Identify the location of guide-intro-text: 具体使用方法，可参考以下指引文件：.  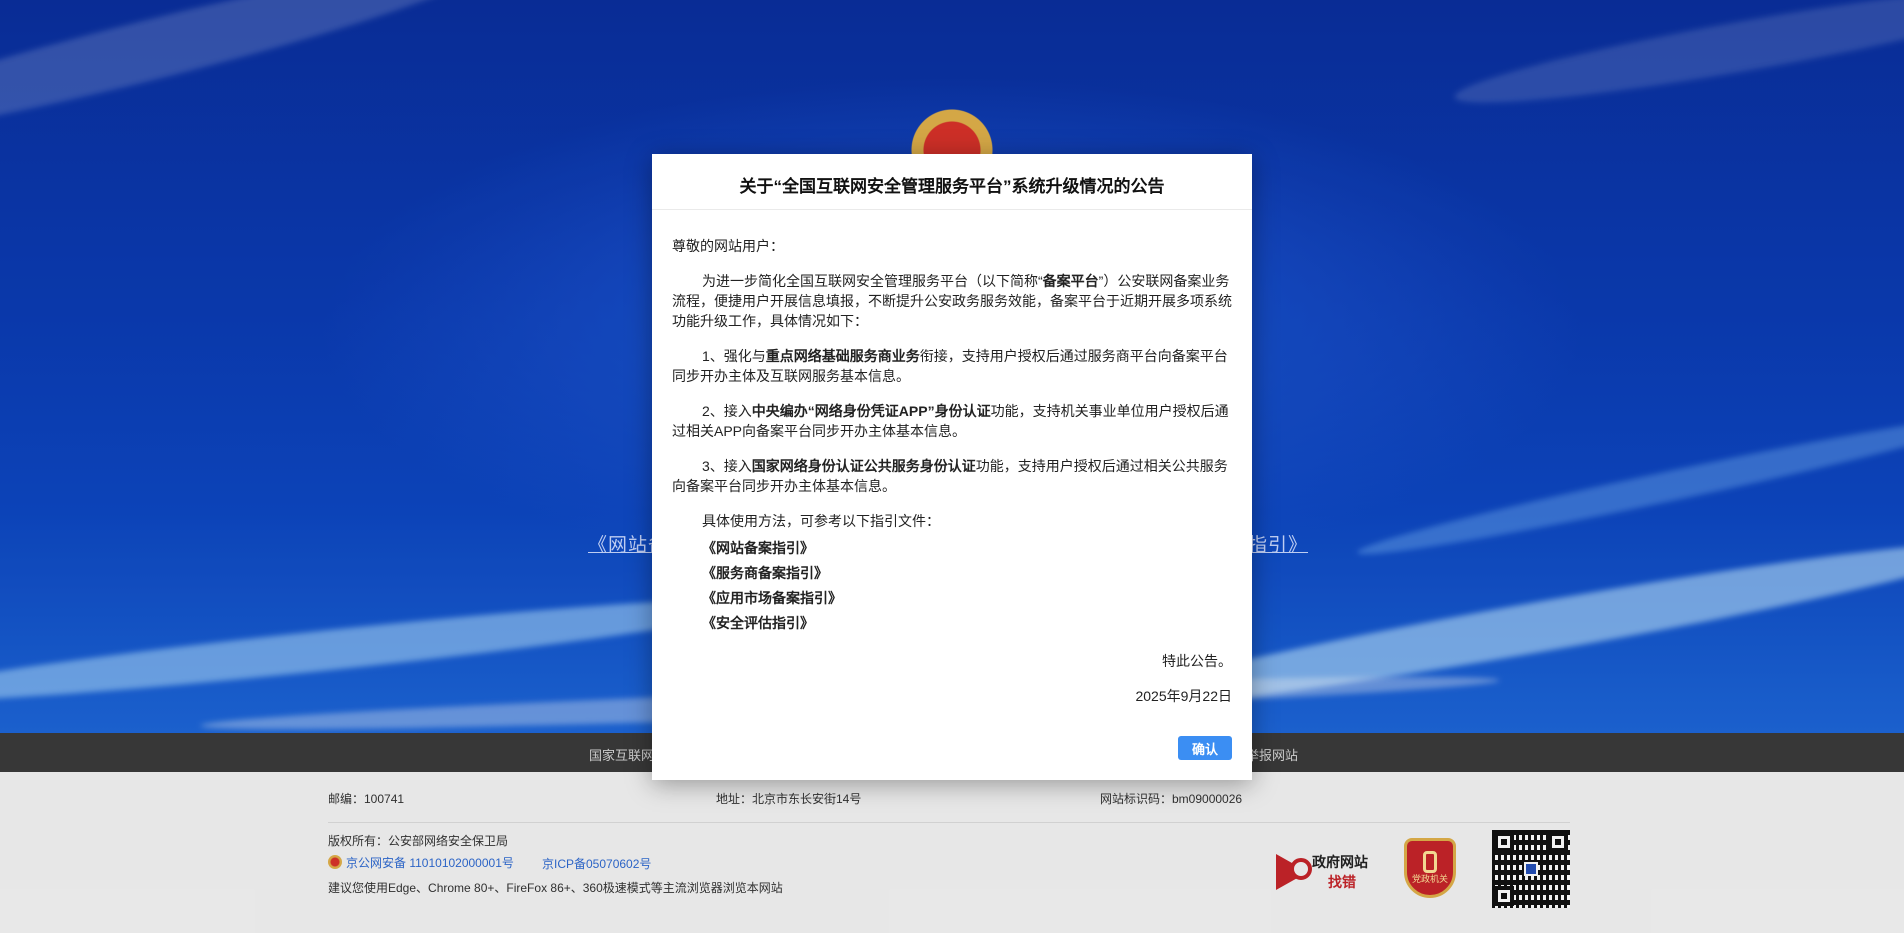
(821, 521).